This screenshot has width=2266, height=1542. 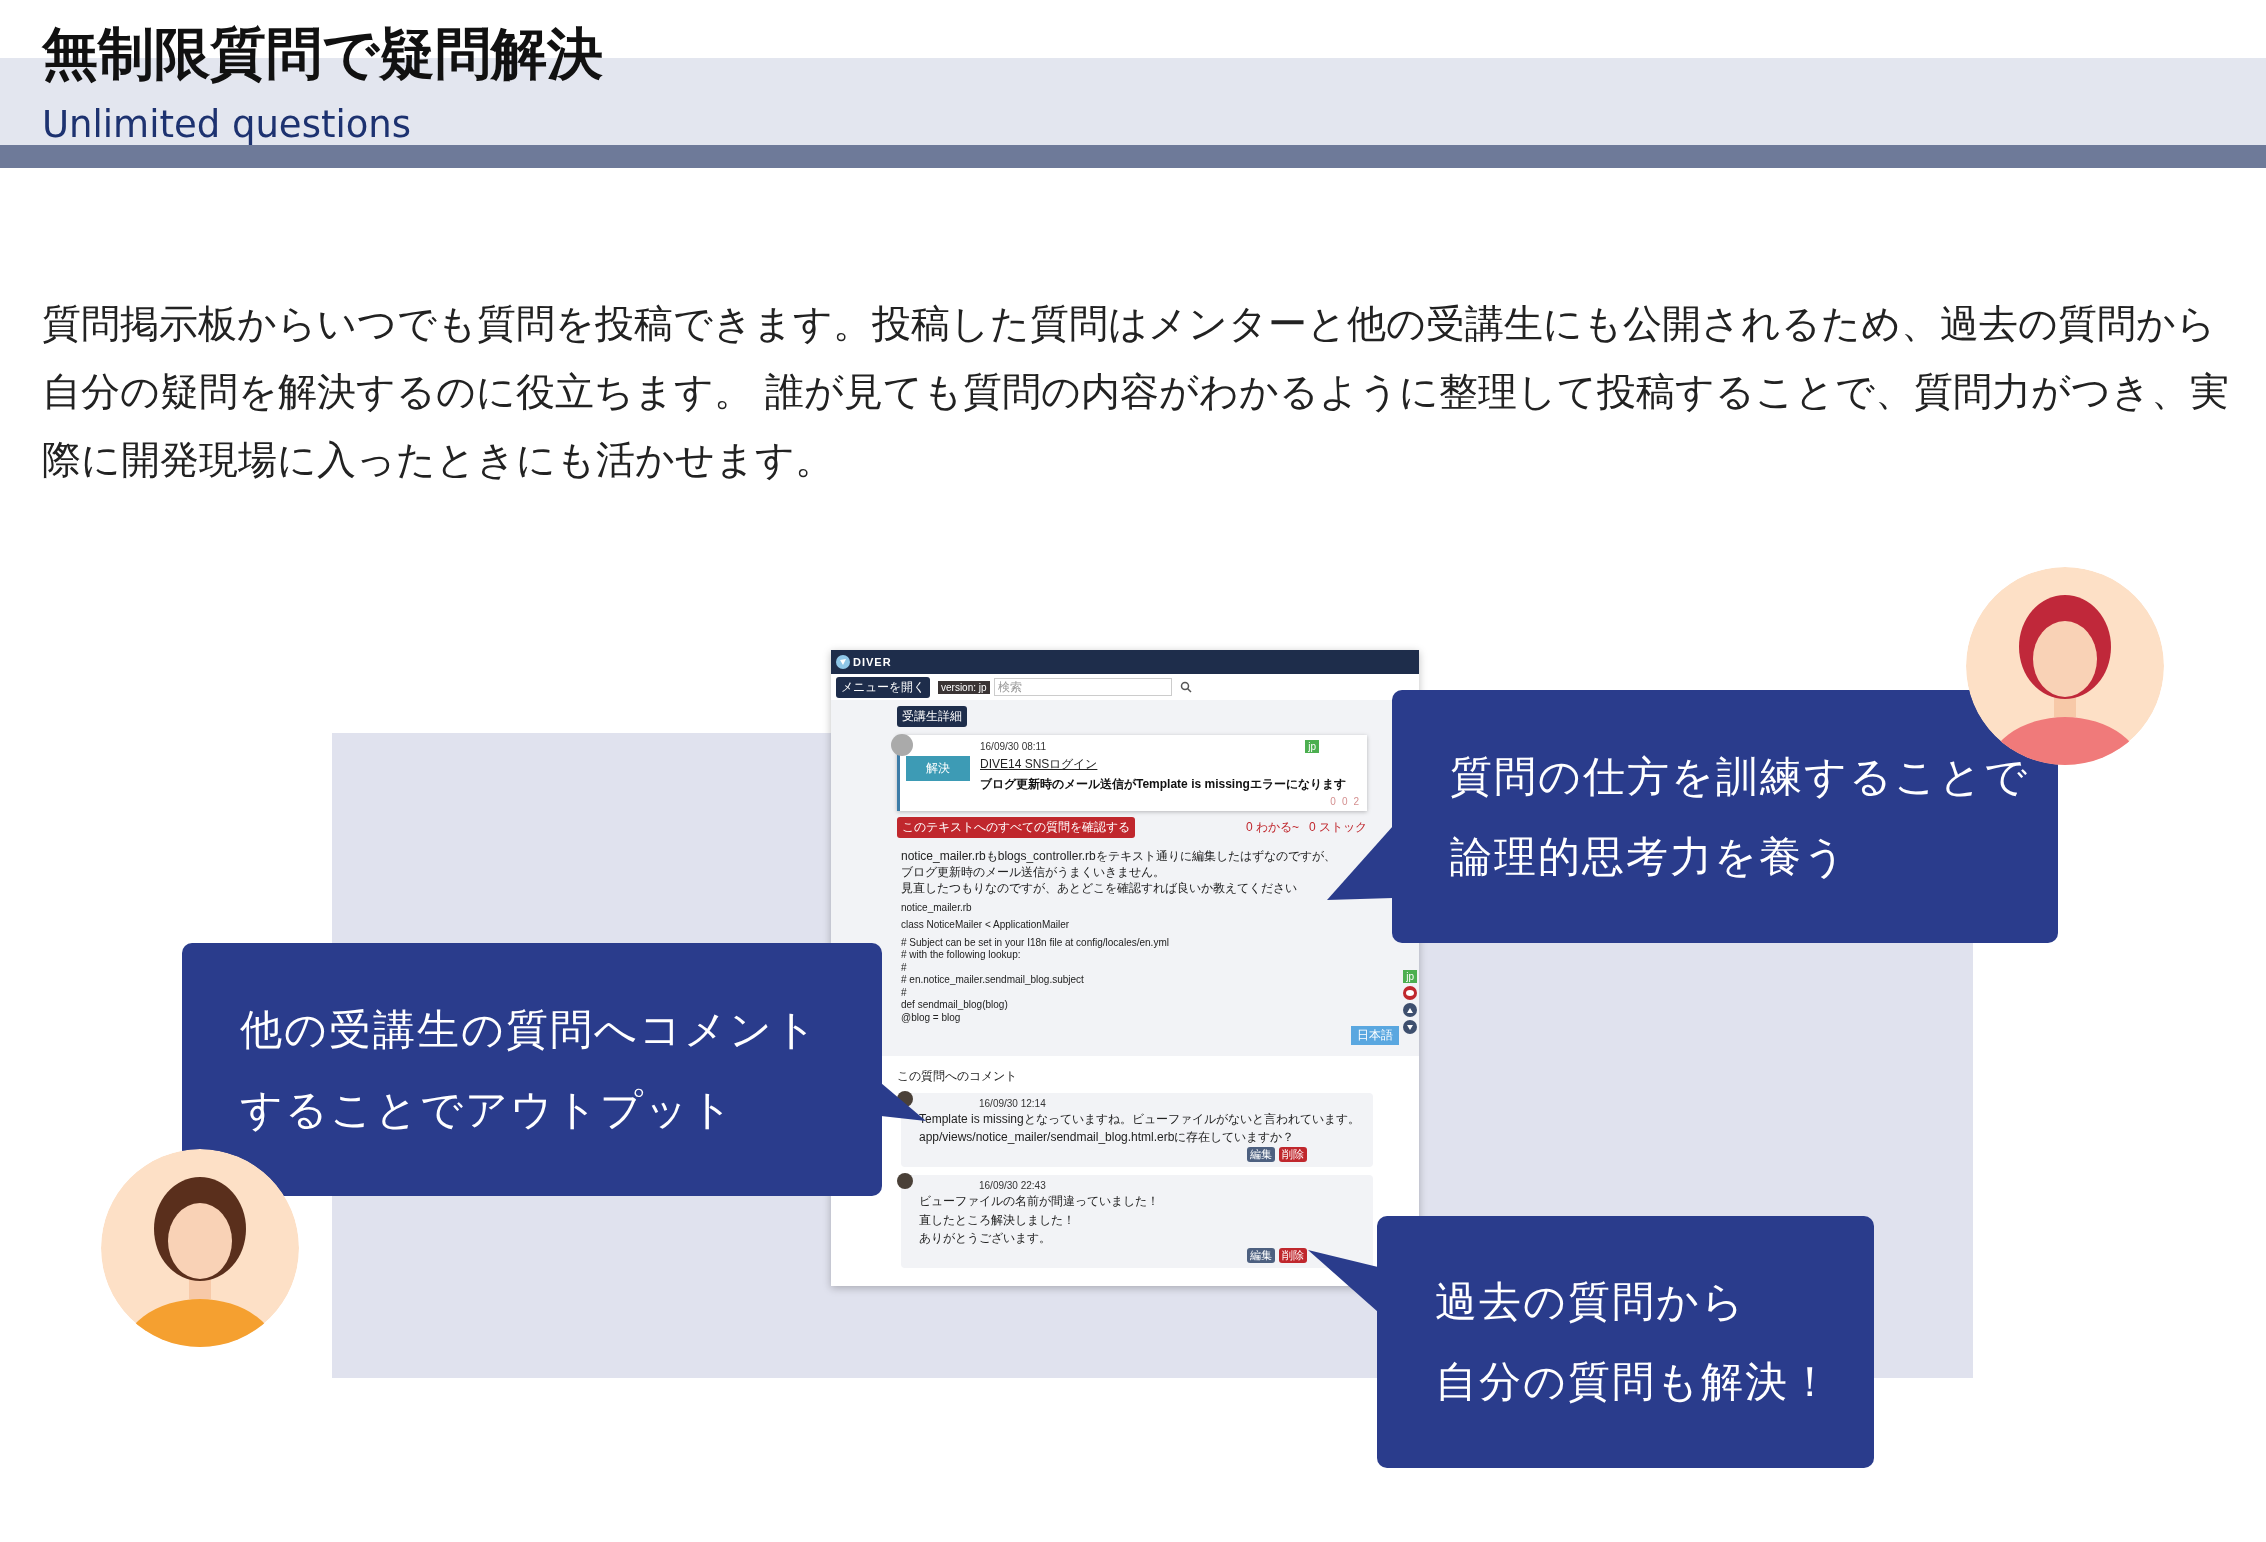 I want to click on code-line: # with the following lookup:, so click(x=961, y=955).